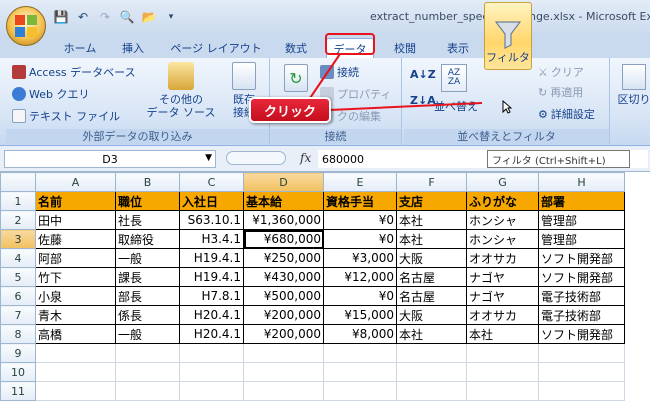 The width and height of the screenshot is (650, 410). What do you see at coordinates (147, 258) in the screenshot?
I see `cell: 一般` at bounding box center [147, 258].